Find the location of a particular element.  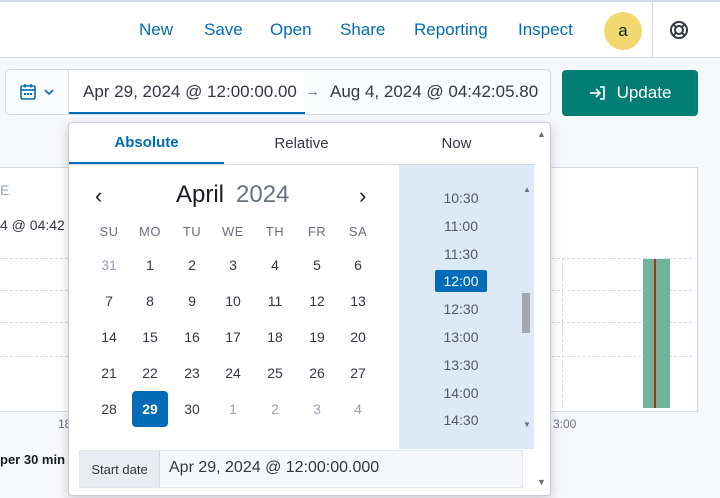

calendar-day: 7 is located at coordinates (109, 301).